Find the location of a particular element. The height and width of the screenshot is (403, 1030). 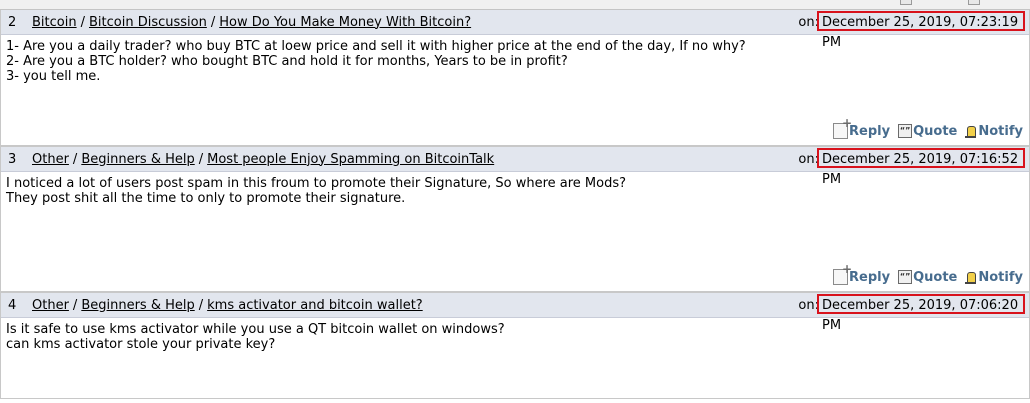

topic-link: How Do You Make Money With Bitcoin? is located at coordinates (345, 22).